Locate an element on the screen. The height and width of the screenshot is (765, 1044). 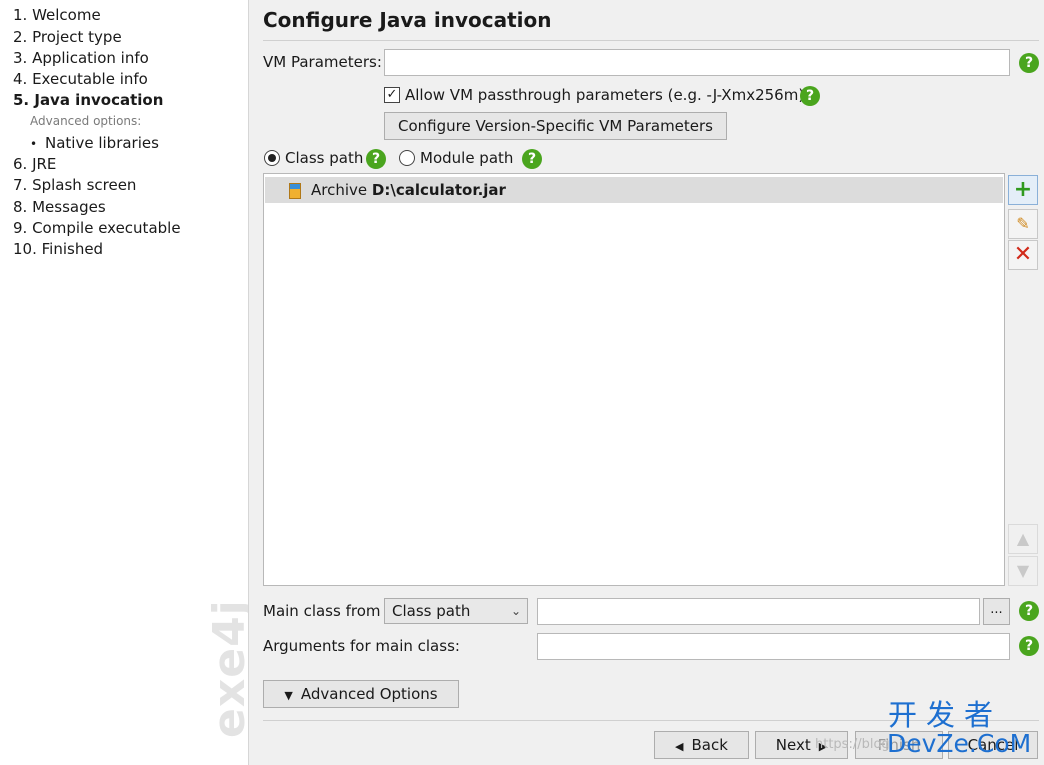
vm-parameters-label: VM Parameters: is located at coordinates (322, 62).